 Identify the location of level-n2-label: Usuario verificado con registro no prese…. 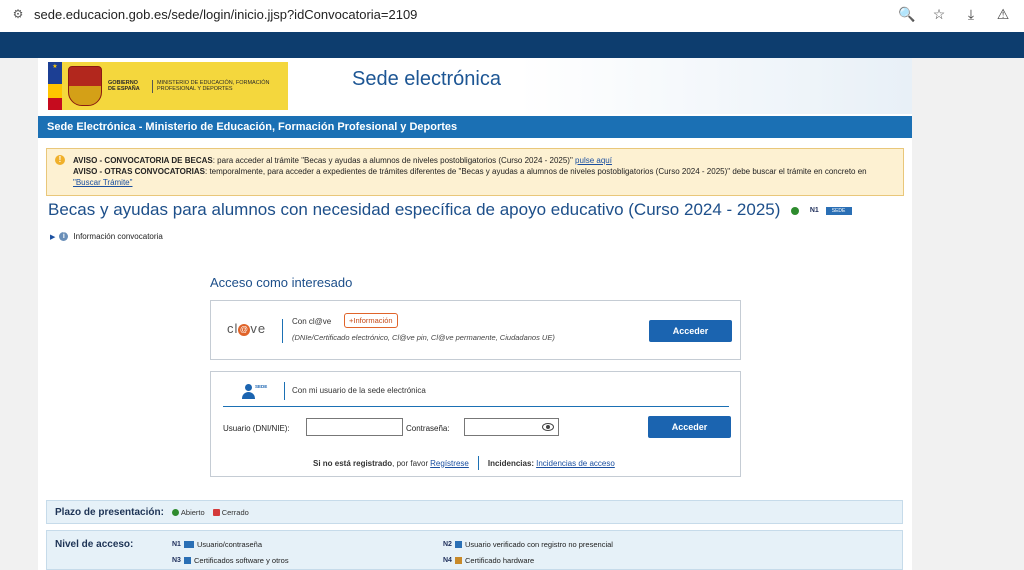
(538, 544).